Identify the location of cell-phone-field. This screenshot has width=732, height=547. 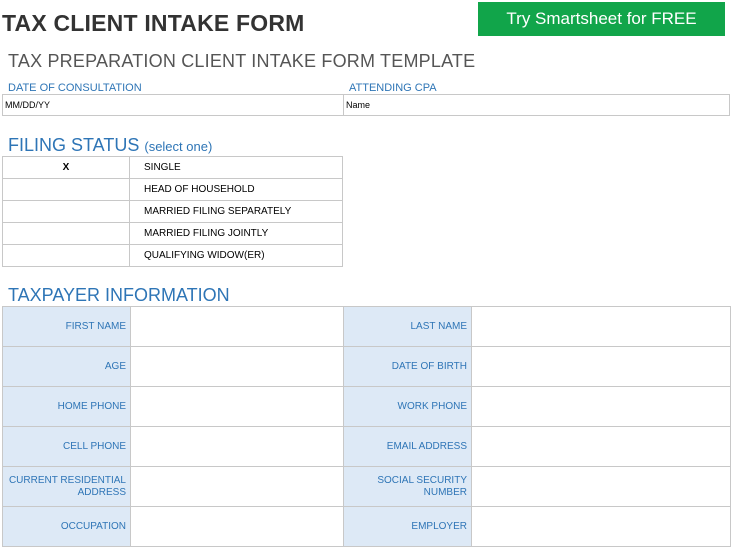
(237, 446).